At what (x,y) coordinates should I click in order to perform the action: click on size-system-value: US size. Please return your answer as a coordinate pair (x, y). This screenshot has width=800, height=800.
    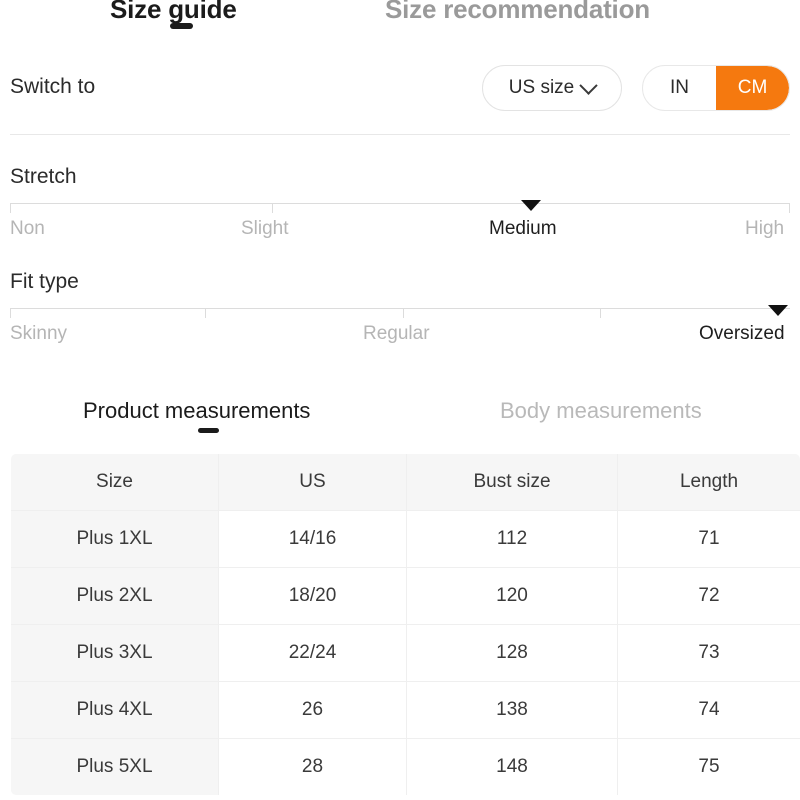
    Looking at the image, I should click on (541, 87).